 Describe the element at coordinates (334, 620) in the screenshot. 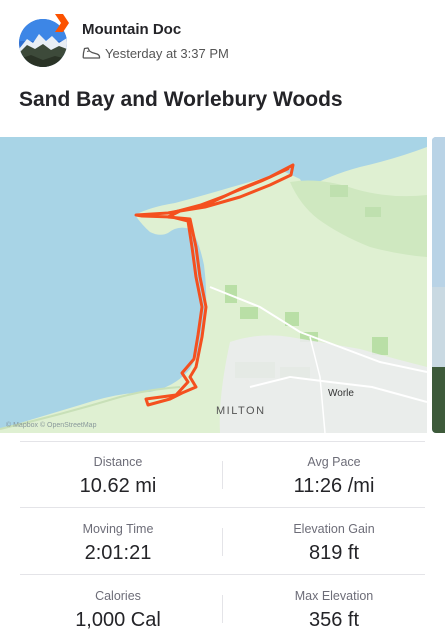

I see `stat-value: 356 ft` at that location.